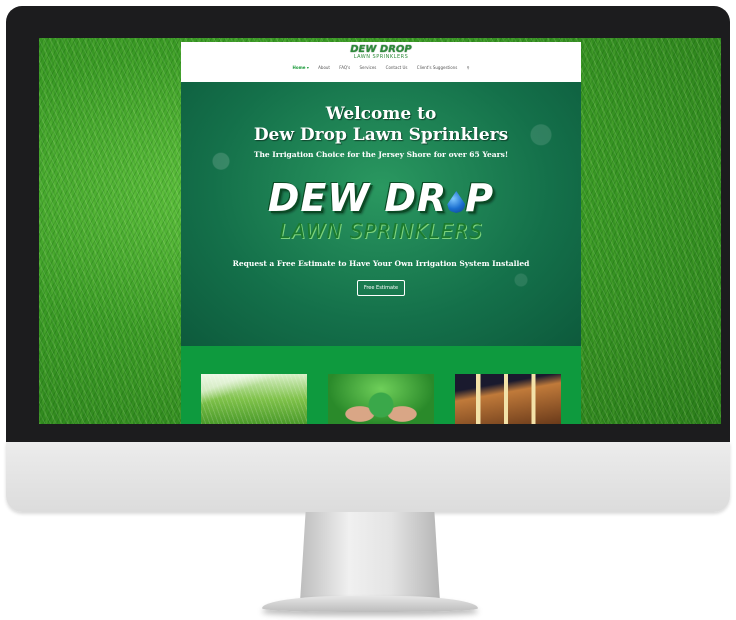 The image size is (736, 620). Describe the element at coordinates (381, 57) in the screenshot. I see `header-logo-subtitle: LAWN SPRINKLERS` at that location.